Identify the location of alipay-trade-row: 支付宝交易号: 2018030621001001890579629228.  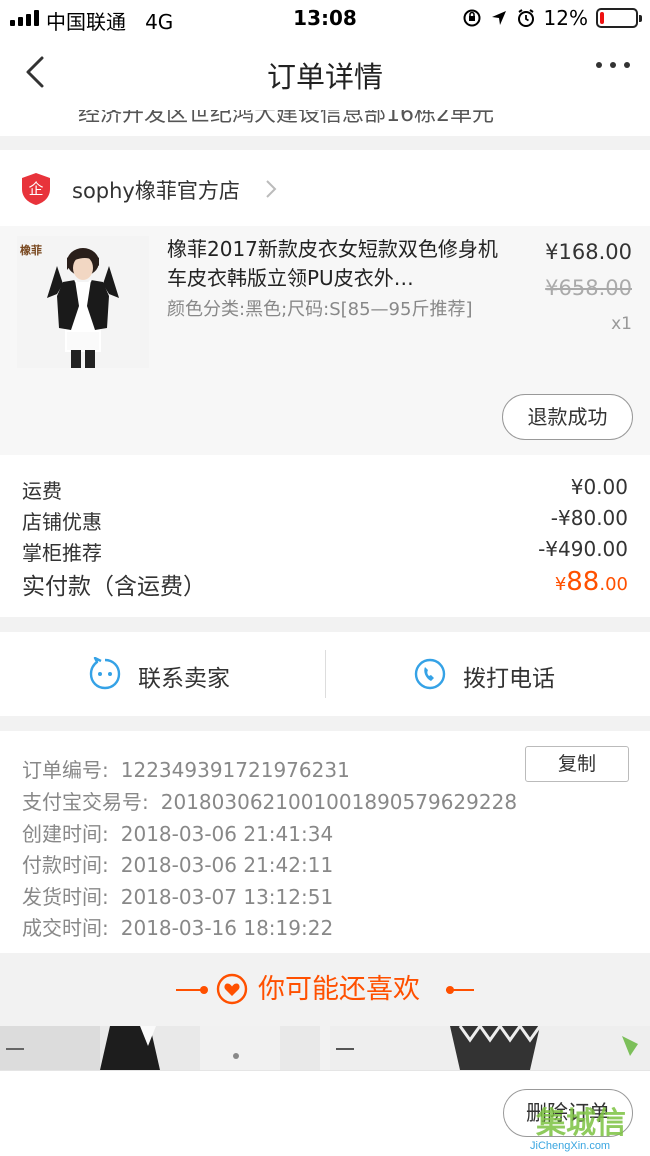
(269, 800).